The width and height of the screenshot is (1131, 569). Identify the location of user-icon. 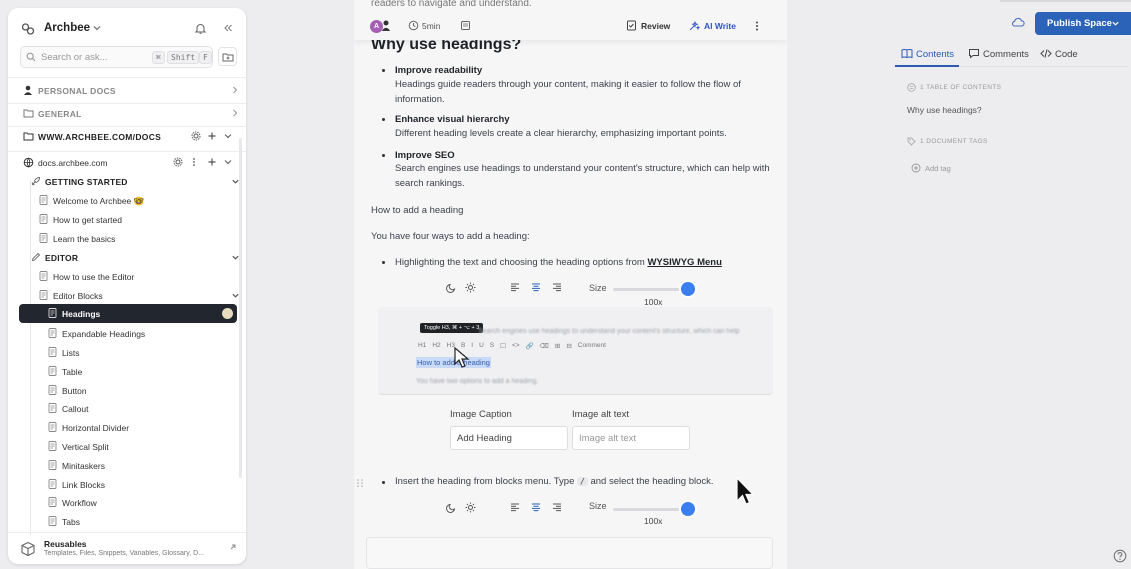
(386, 25).